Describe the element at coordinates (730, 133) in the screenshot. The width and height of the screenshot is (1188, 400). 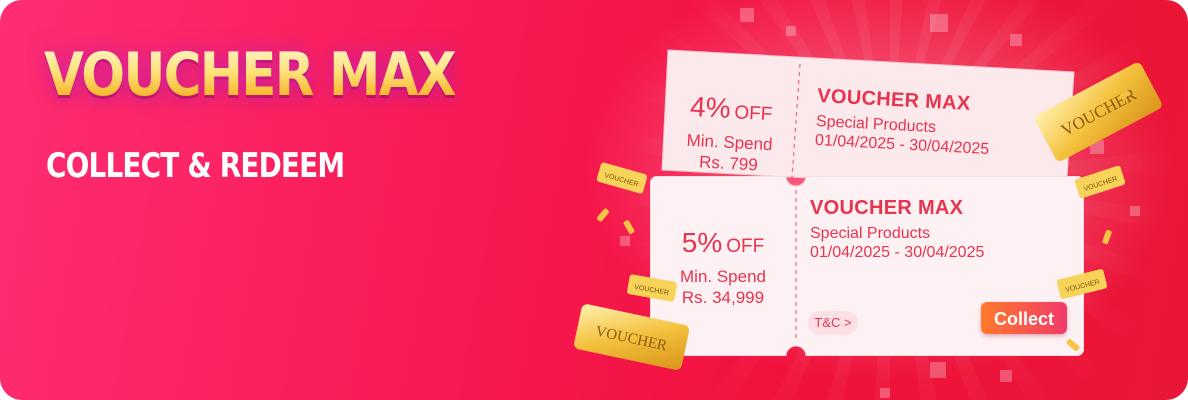
I see `voucher-discount: 4% OFF Min. Spend Rs. 799` at that location.